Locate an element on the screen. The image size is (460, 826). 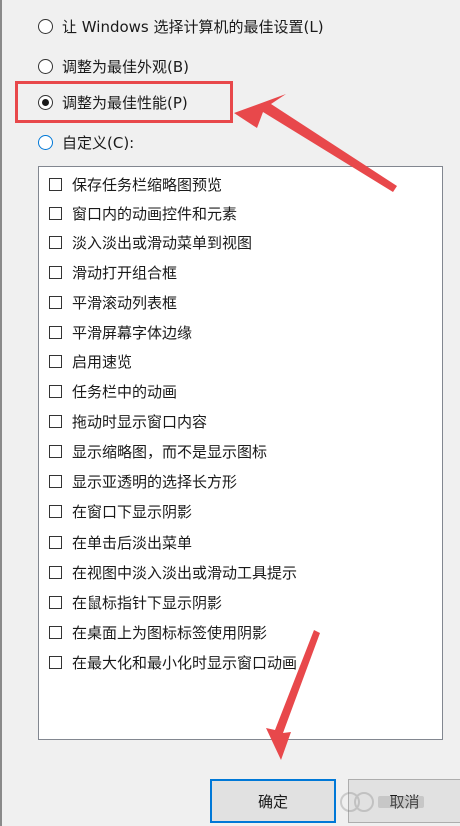
radio-let-windows-choose: 让 Windows 选择计算机的最佳设置(L) is located at coordinates (181, 26).